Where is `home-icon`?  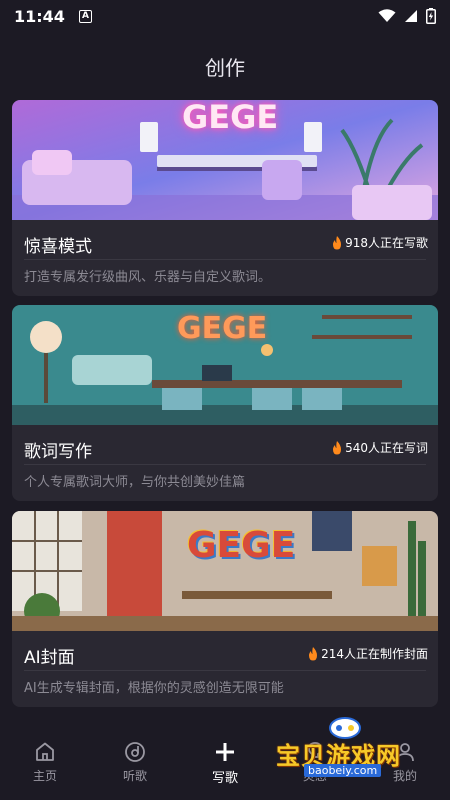 home-icon is located at coordinates (45, 751).